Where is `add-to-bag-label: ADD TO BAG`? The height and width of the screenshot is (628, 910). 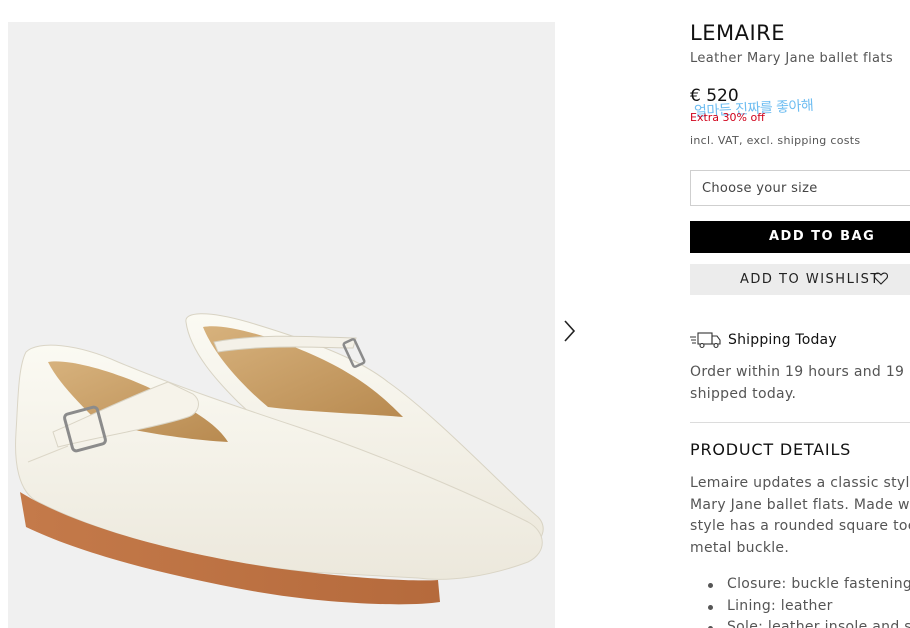
add-to-bag-label: ADD TO BAG is located at coordinates (822, 236).